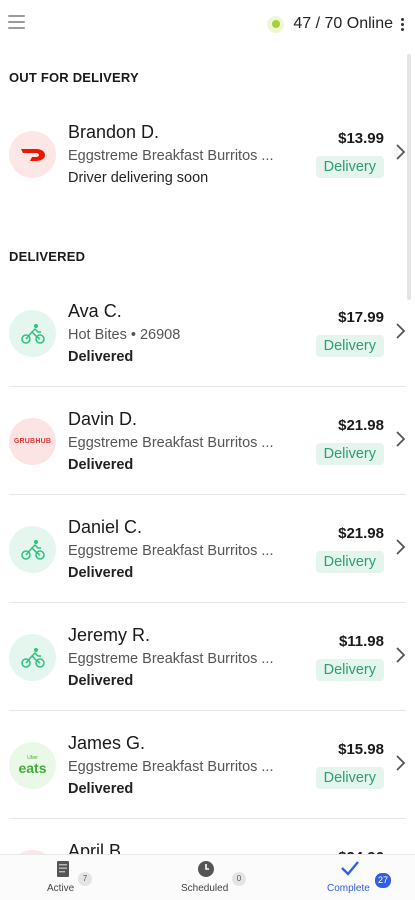  I want to click on customer-name: Daniel C., so click(105, 527).